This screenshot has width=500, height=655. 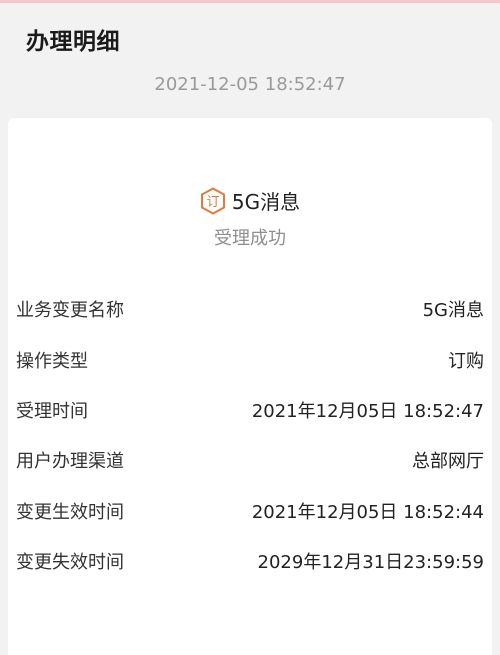 What do you see at coordinates (52, 361) in the screenshot?
I see `detail-label: 操作类型` at bounding box center [52, 361].